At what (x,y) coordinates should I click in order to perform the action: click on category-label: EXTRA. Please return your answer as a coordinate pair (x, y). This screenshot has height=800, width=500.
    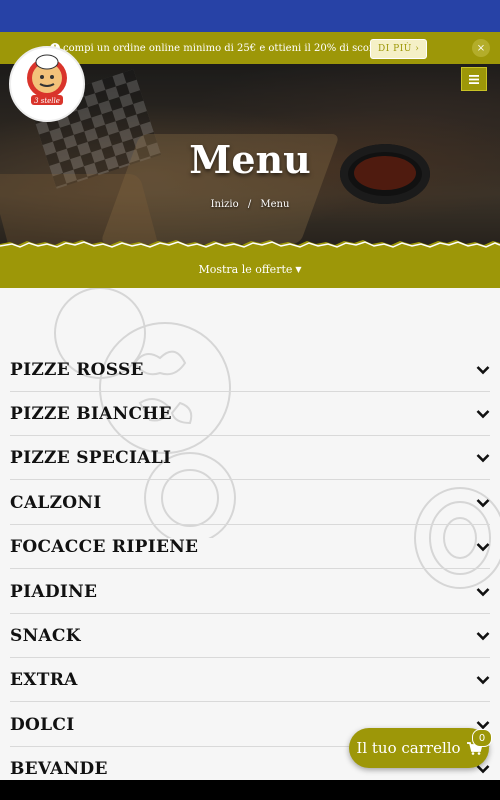
    Looking at the image, I should click on (44, 679).